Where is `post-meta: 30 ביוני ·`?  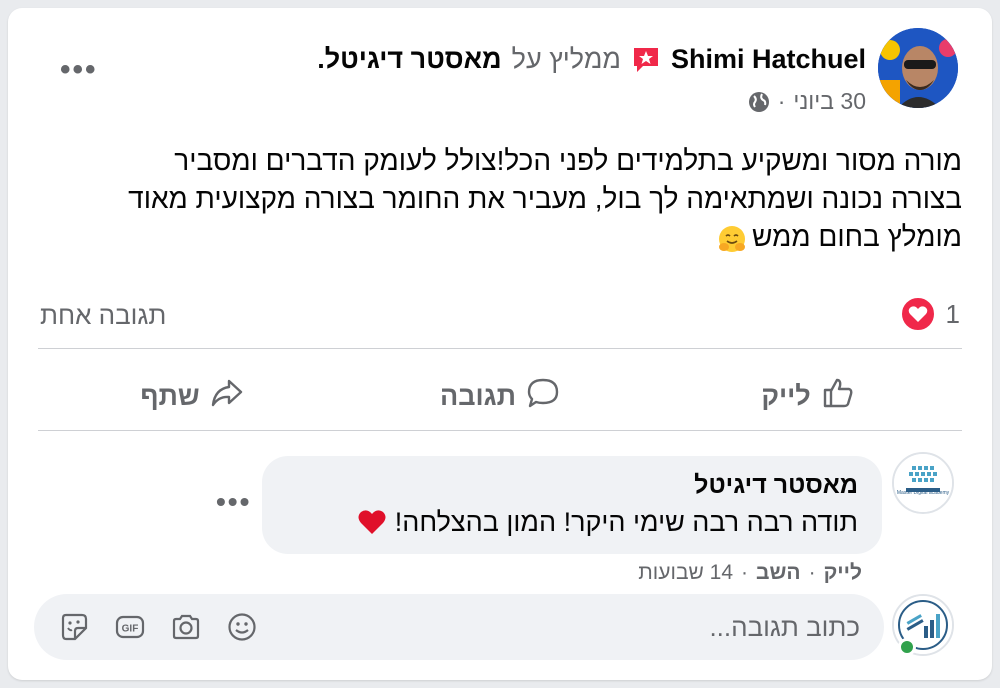
post-meta: 30 ביוני · is located at coordinates (807, 101).